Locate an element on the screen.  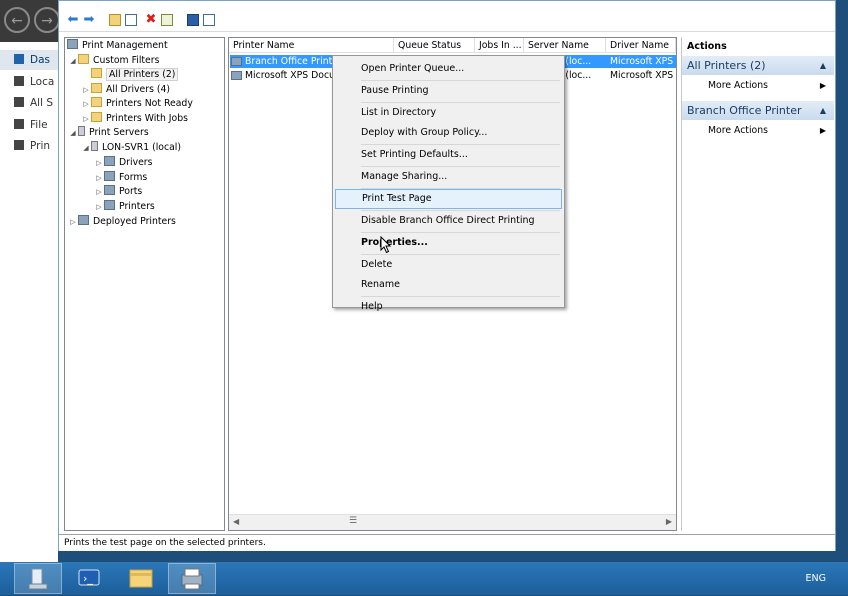
tree-node-4: ▷ Printers With Jobs is located at coordinates (134, 119).